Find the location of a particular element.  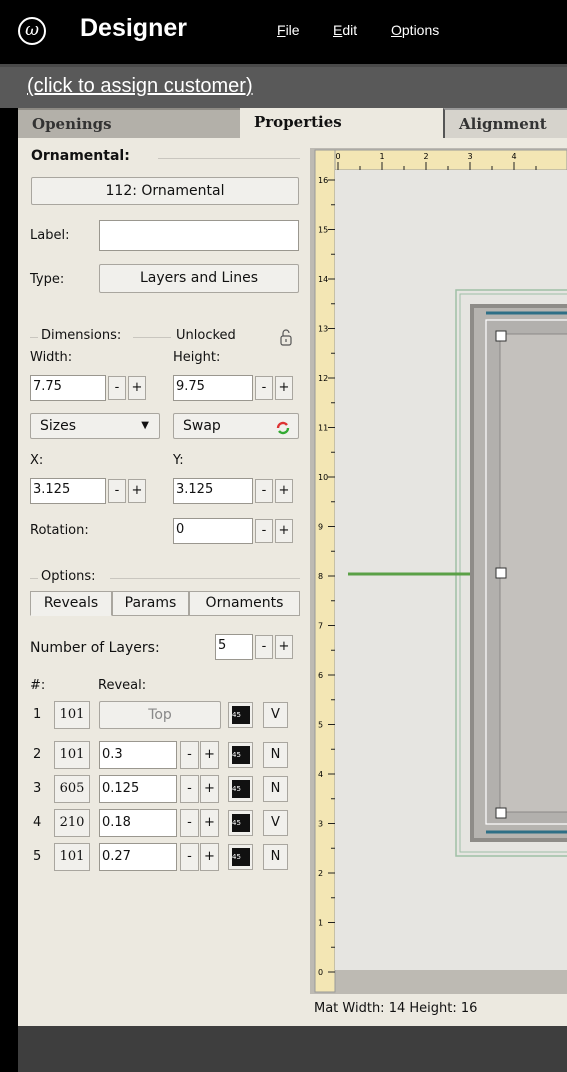

x-input: 3.125 is located at coordinates (68, 491).